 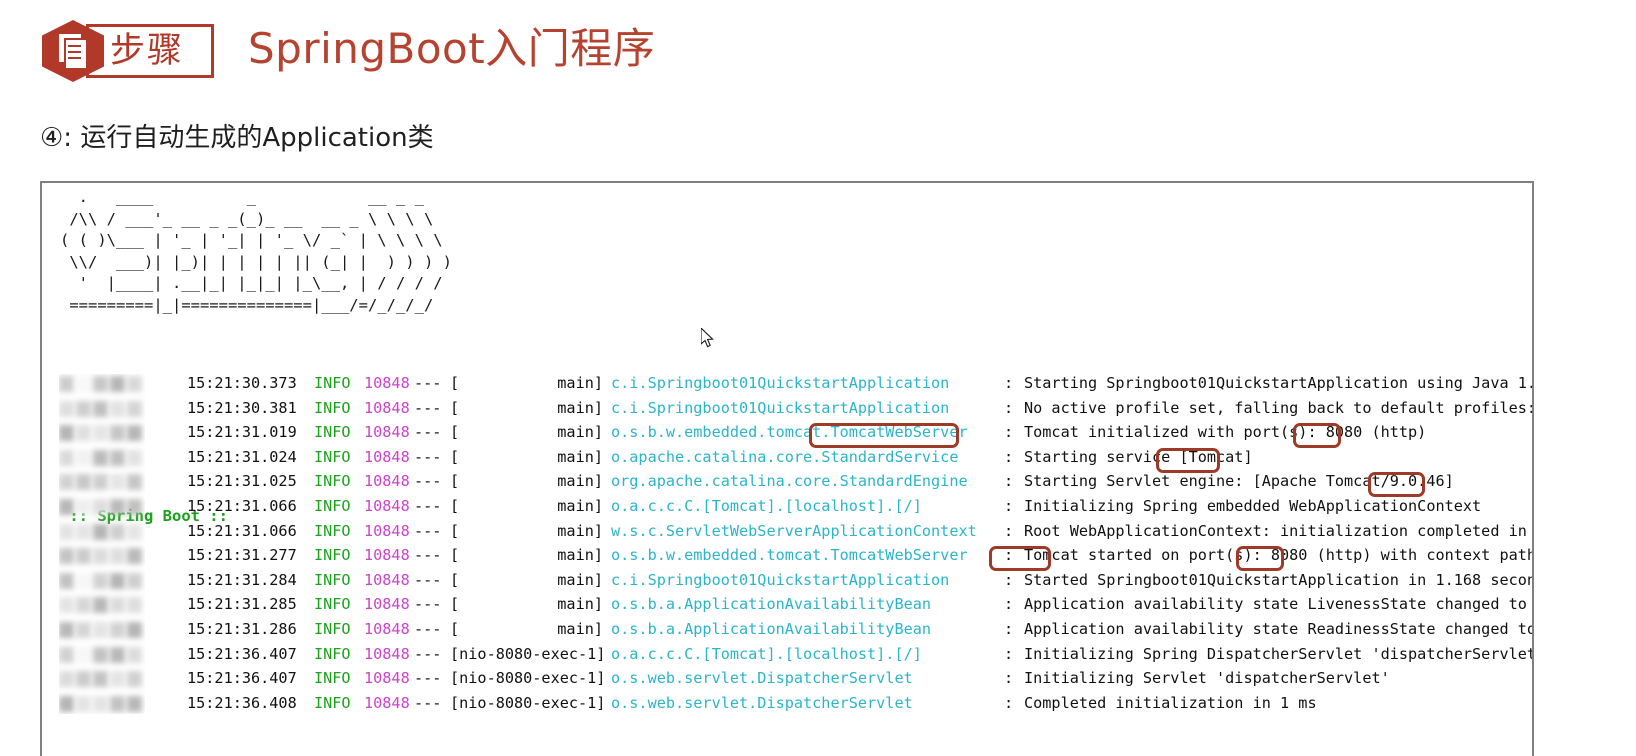 I want to click on log-time: 15:21:31.019, so click(x=242, y=432).